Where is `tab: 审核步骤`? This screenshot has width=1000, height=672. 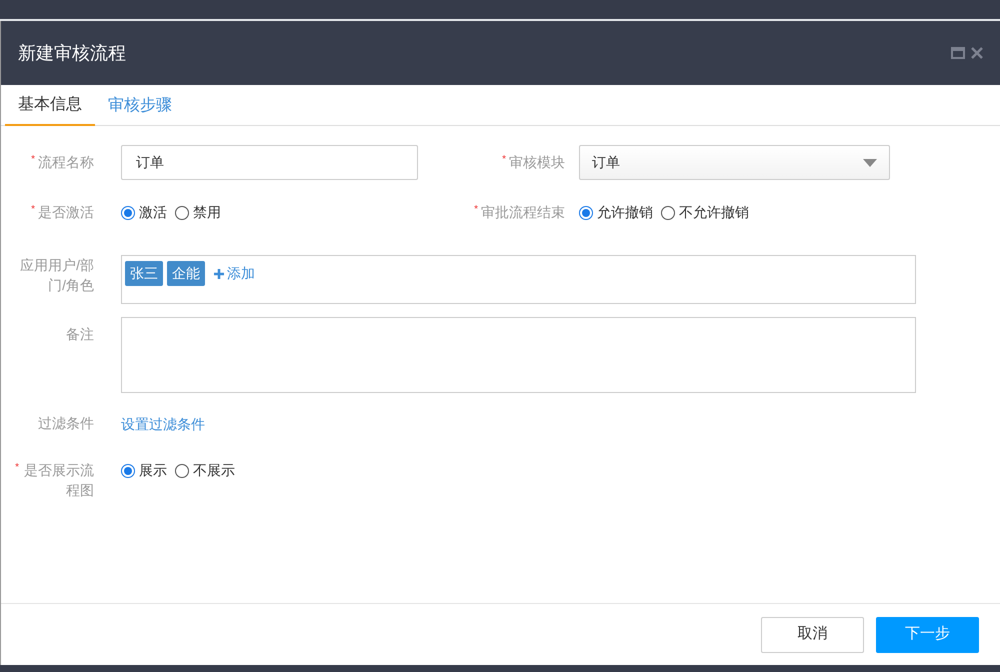
tab: 审核步骤 is located at coordinates (140, 105).